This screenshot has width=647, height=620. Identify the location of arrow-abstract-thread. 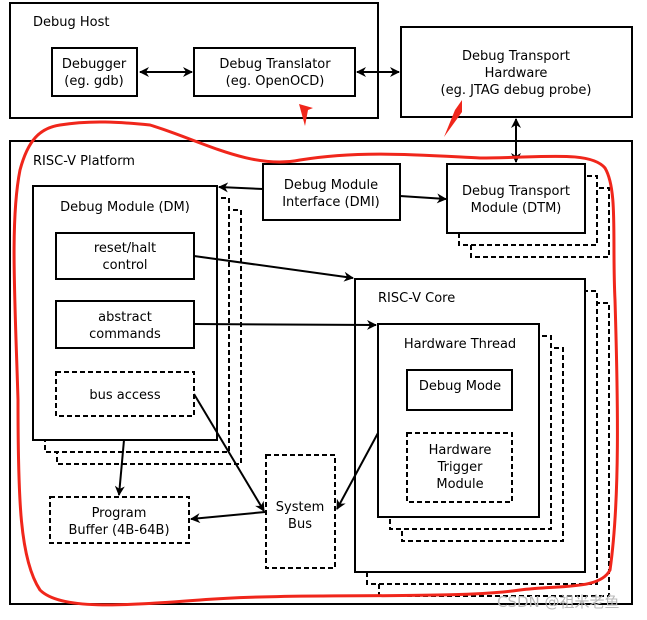
(285, 324).